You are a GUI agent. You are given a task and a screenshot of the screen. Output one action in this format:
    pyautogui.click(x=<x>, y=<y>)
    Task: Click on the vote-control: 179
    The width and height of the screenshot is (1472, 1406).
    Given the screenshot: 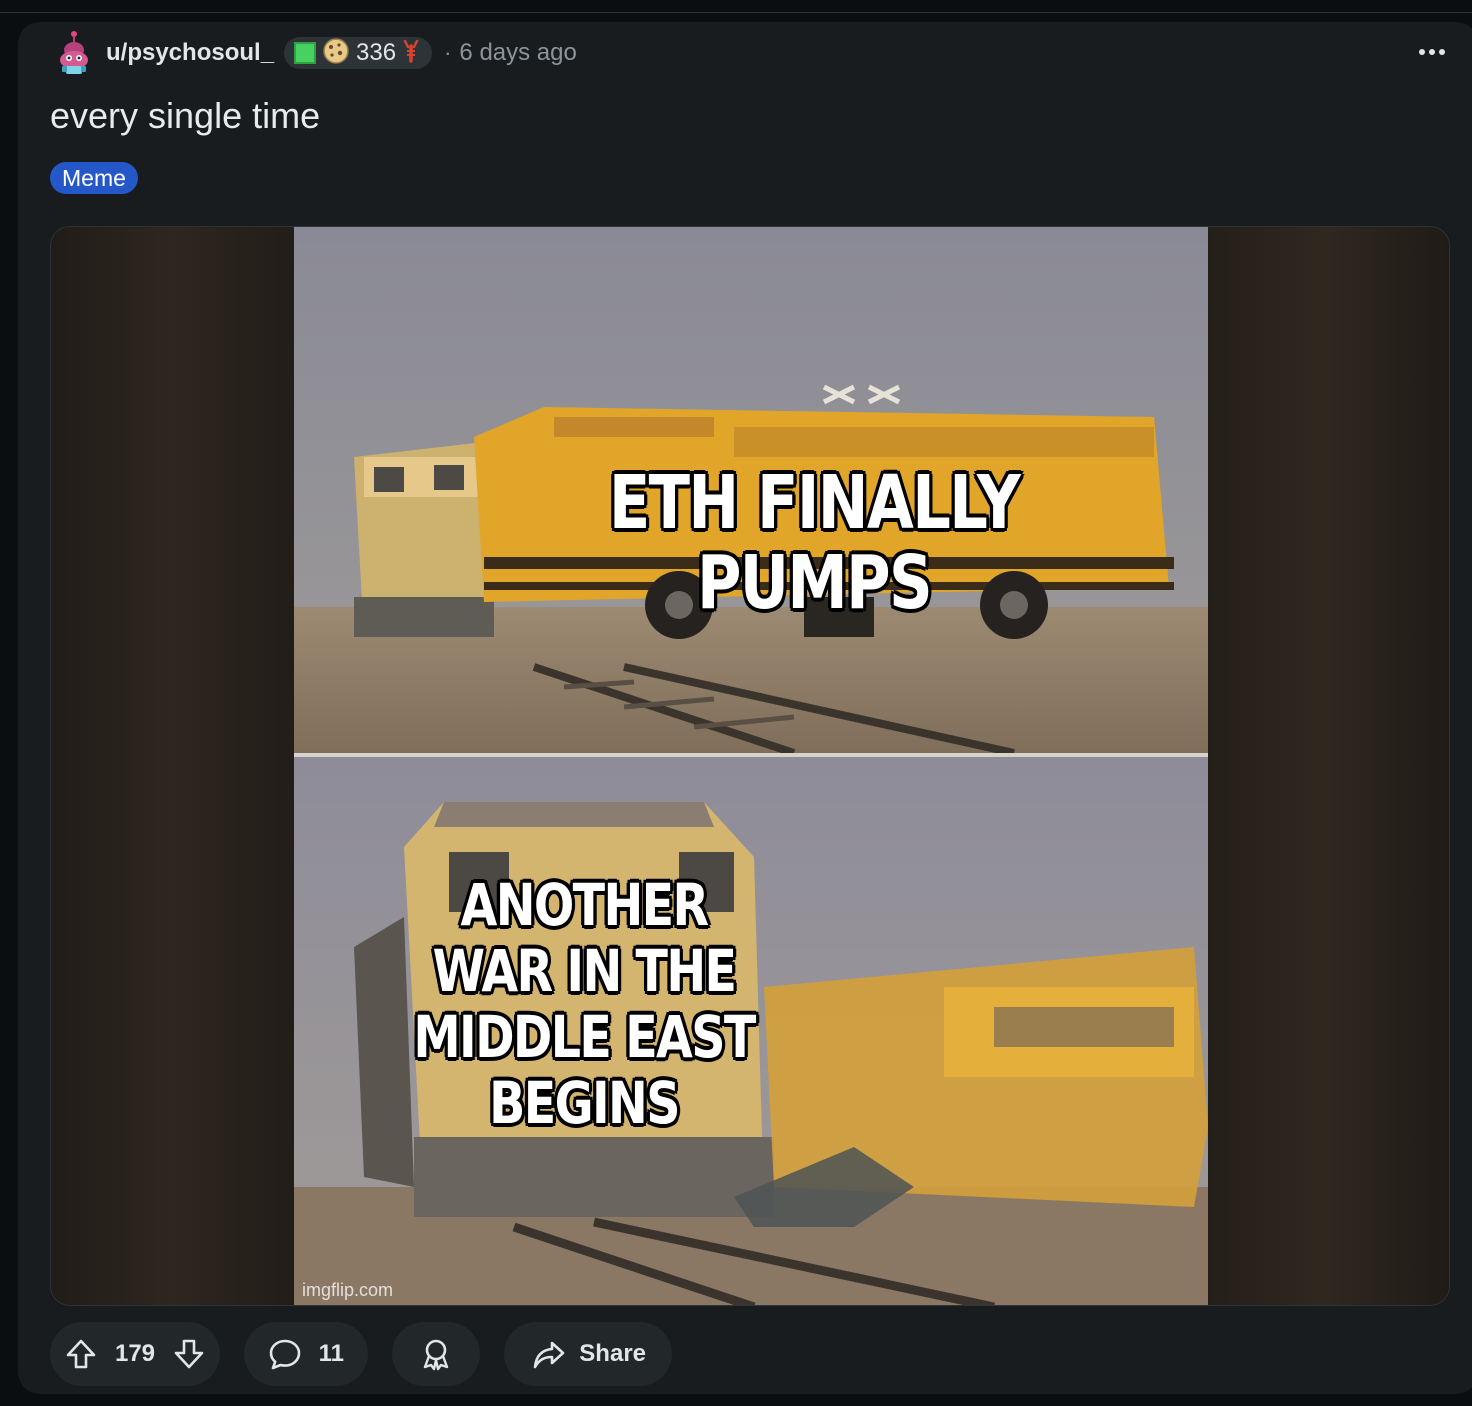 What is the action you would take?
    pyautogui.click(x=135, y=1354)
    